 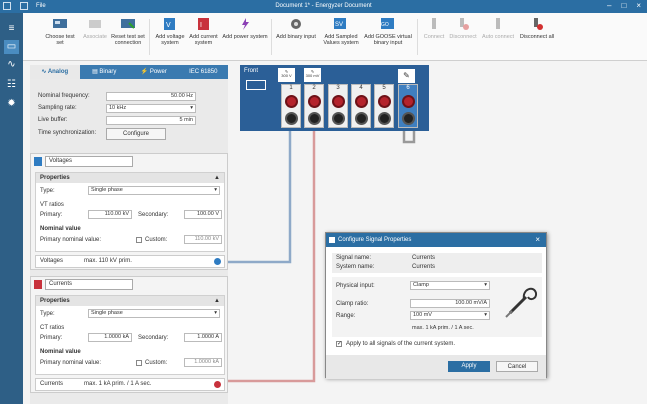 I want to click on channel-number: 3, so click(x=338, y=88).